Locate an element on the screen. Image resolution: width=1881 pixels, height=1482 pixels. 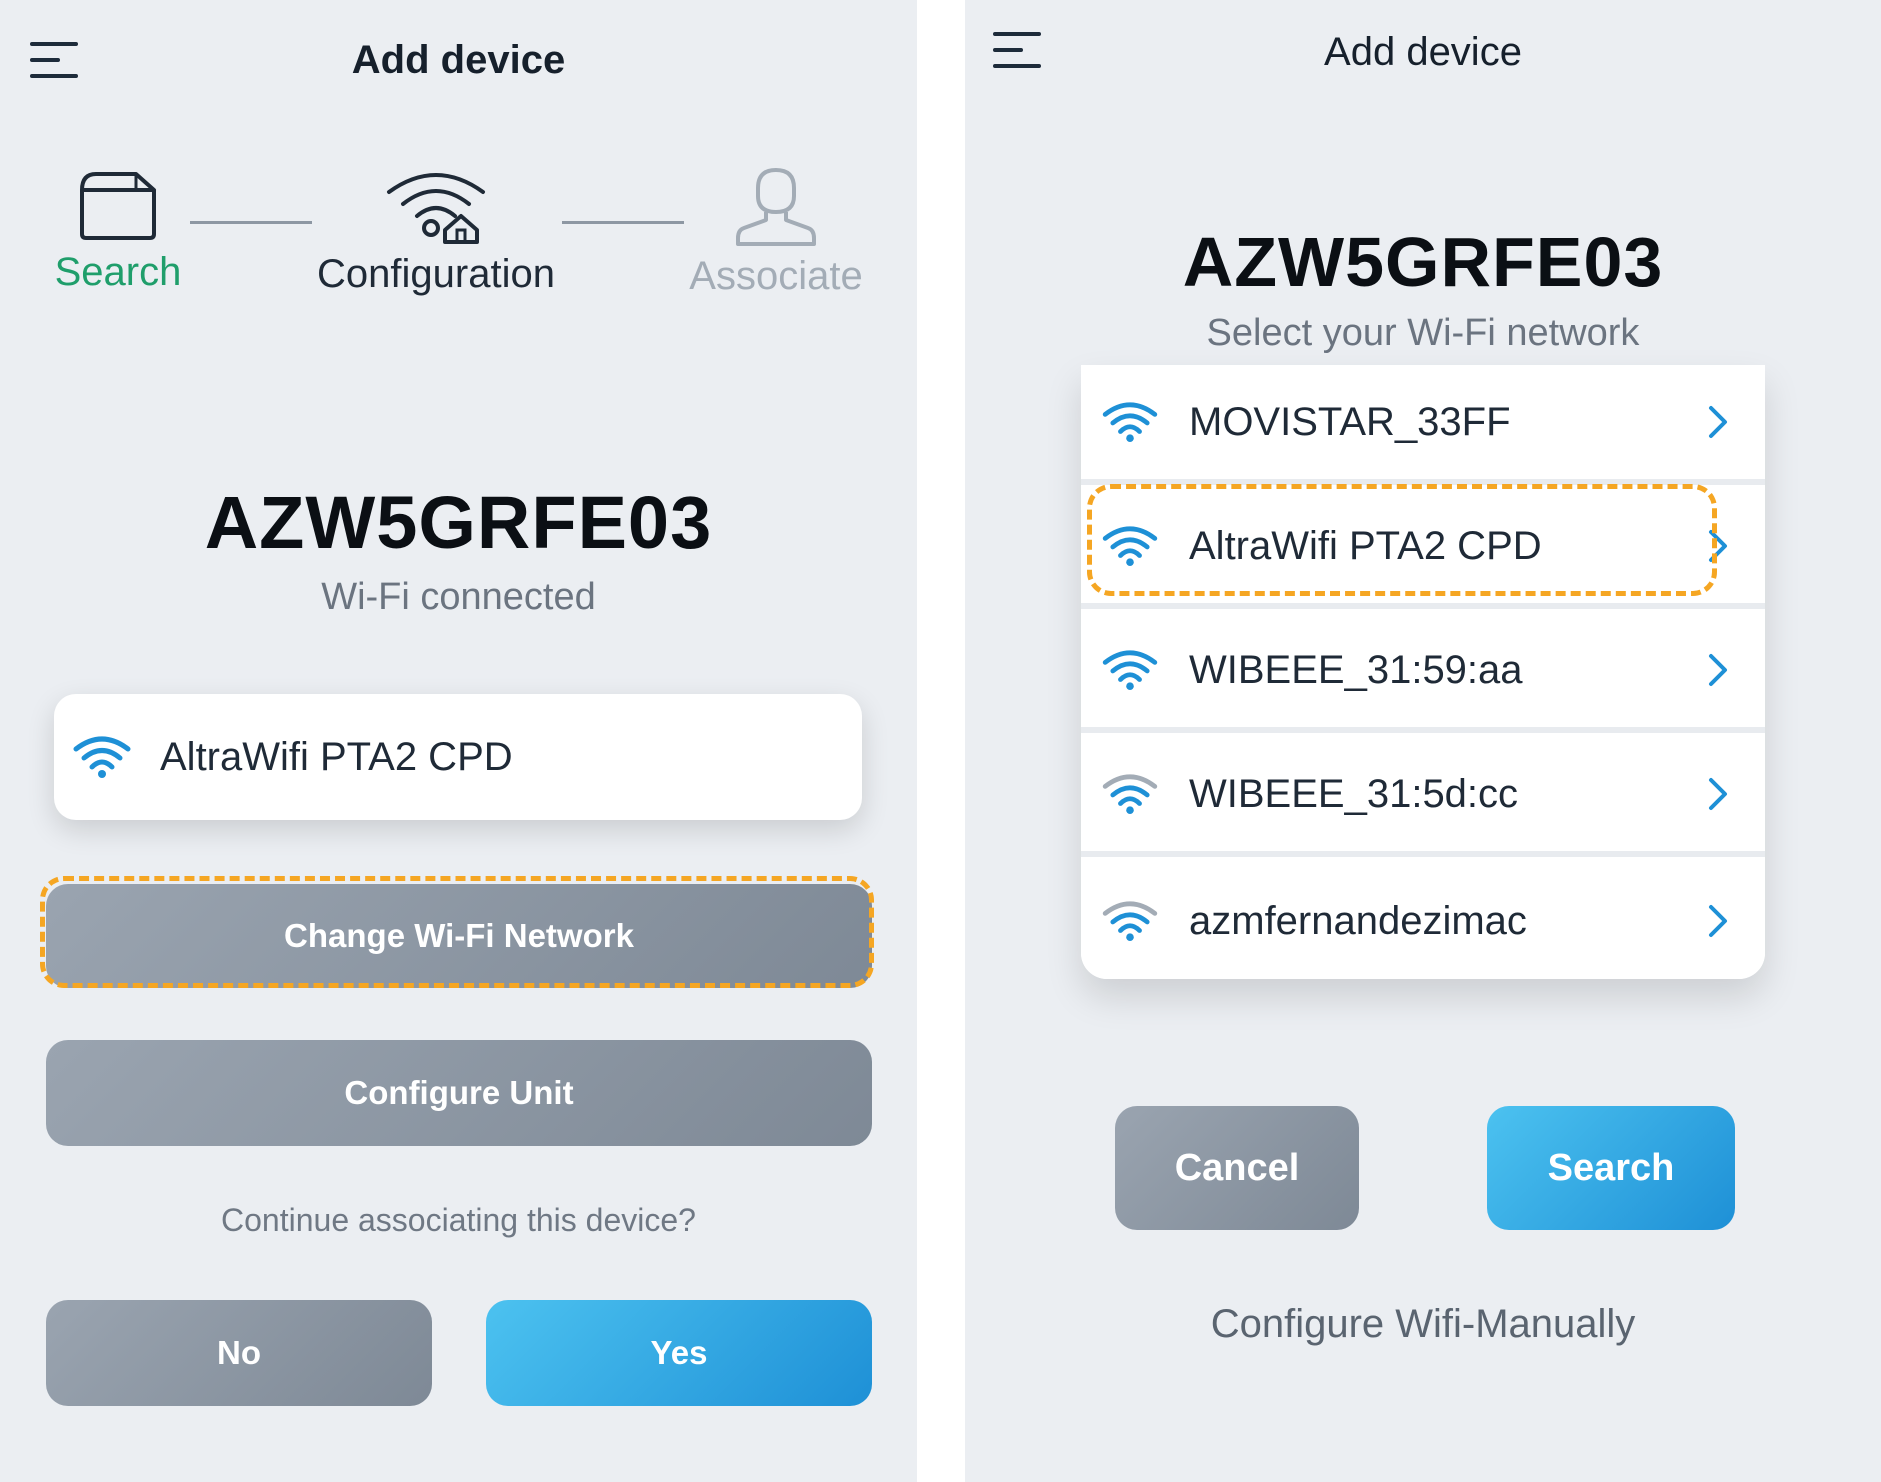
network-item: WIBEEE_31:5d:cc is located at coordinates (1423, 797).